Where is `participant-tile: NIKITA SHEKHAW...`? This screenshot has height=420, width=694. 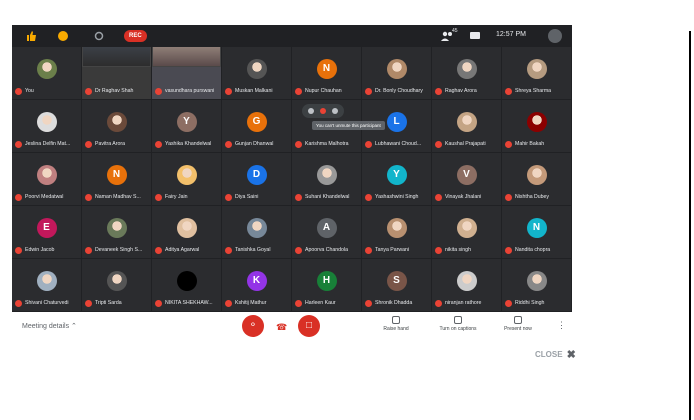
participant-tile: NIKITA SHEKHAW... is located at coordinates (186, 285).